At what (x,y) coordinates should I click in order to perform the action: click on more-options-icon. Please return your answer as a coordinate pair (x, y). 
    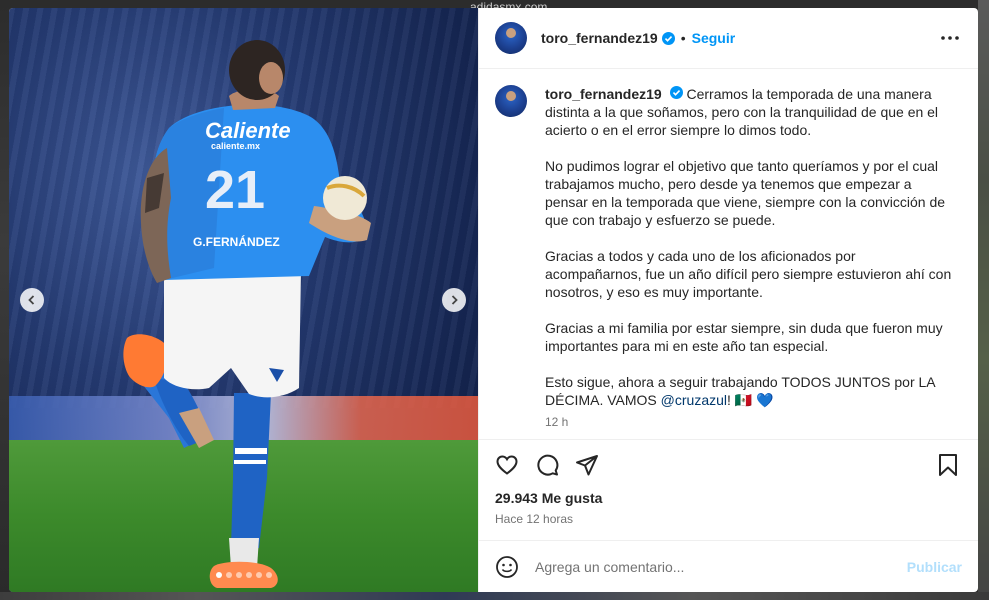
    Looking at the image, I should click on (950, 38).